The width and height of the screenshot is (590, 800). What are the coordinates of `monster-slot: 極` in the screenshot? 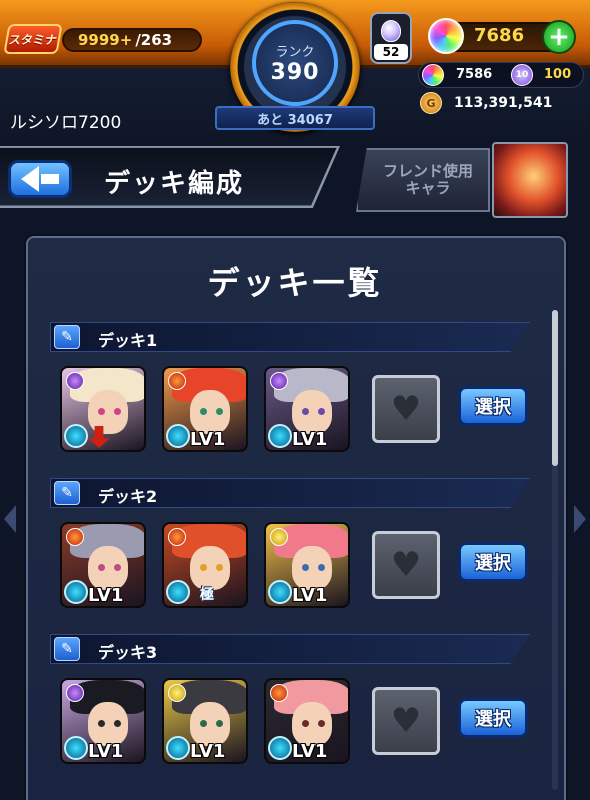 It's located at (205, 565).